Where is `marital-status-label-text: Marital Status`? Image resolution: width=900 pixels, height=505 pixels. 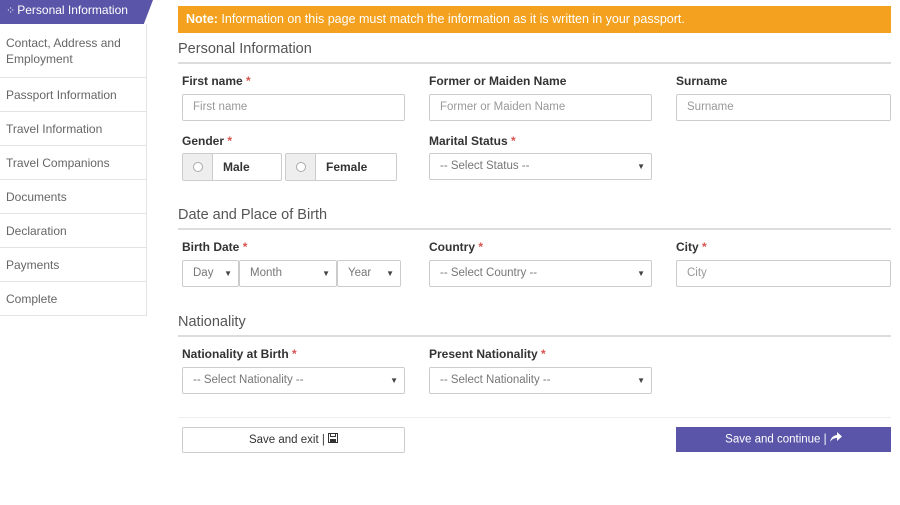 marital-status-label-text: Marital Status is located at coordinates (468, 141).